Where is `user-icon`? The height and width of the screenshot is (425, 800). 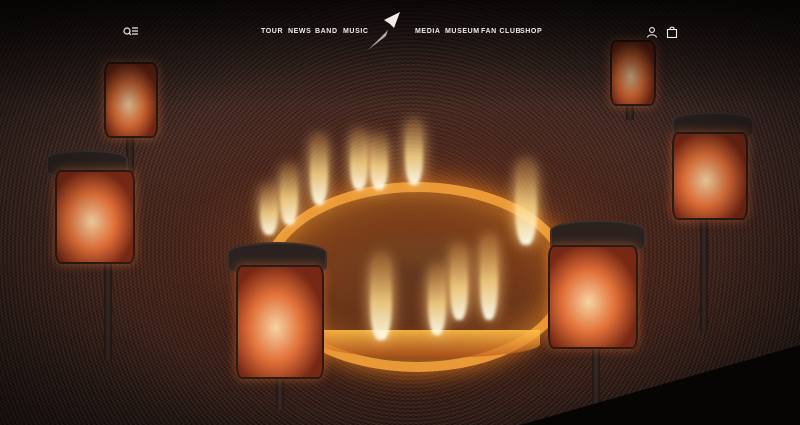 user-icon is located at coordinates (652, 32).